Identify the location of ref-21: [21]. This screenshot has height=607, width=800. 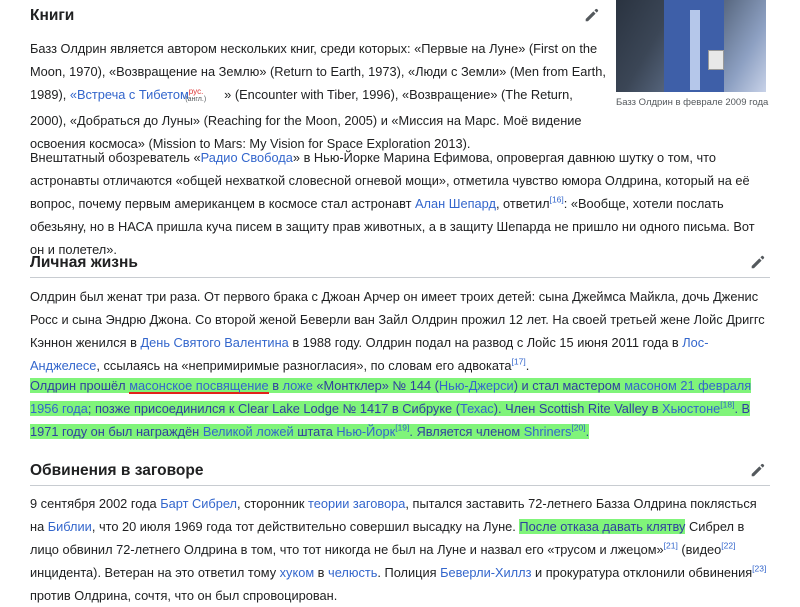
(671, 546).